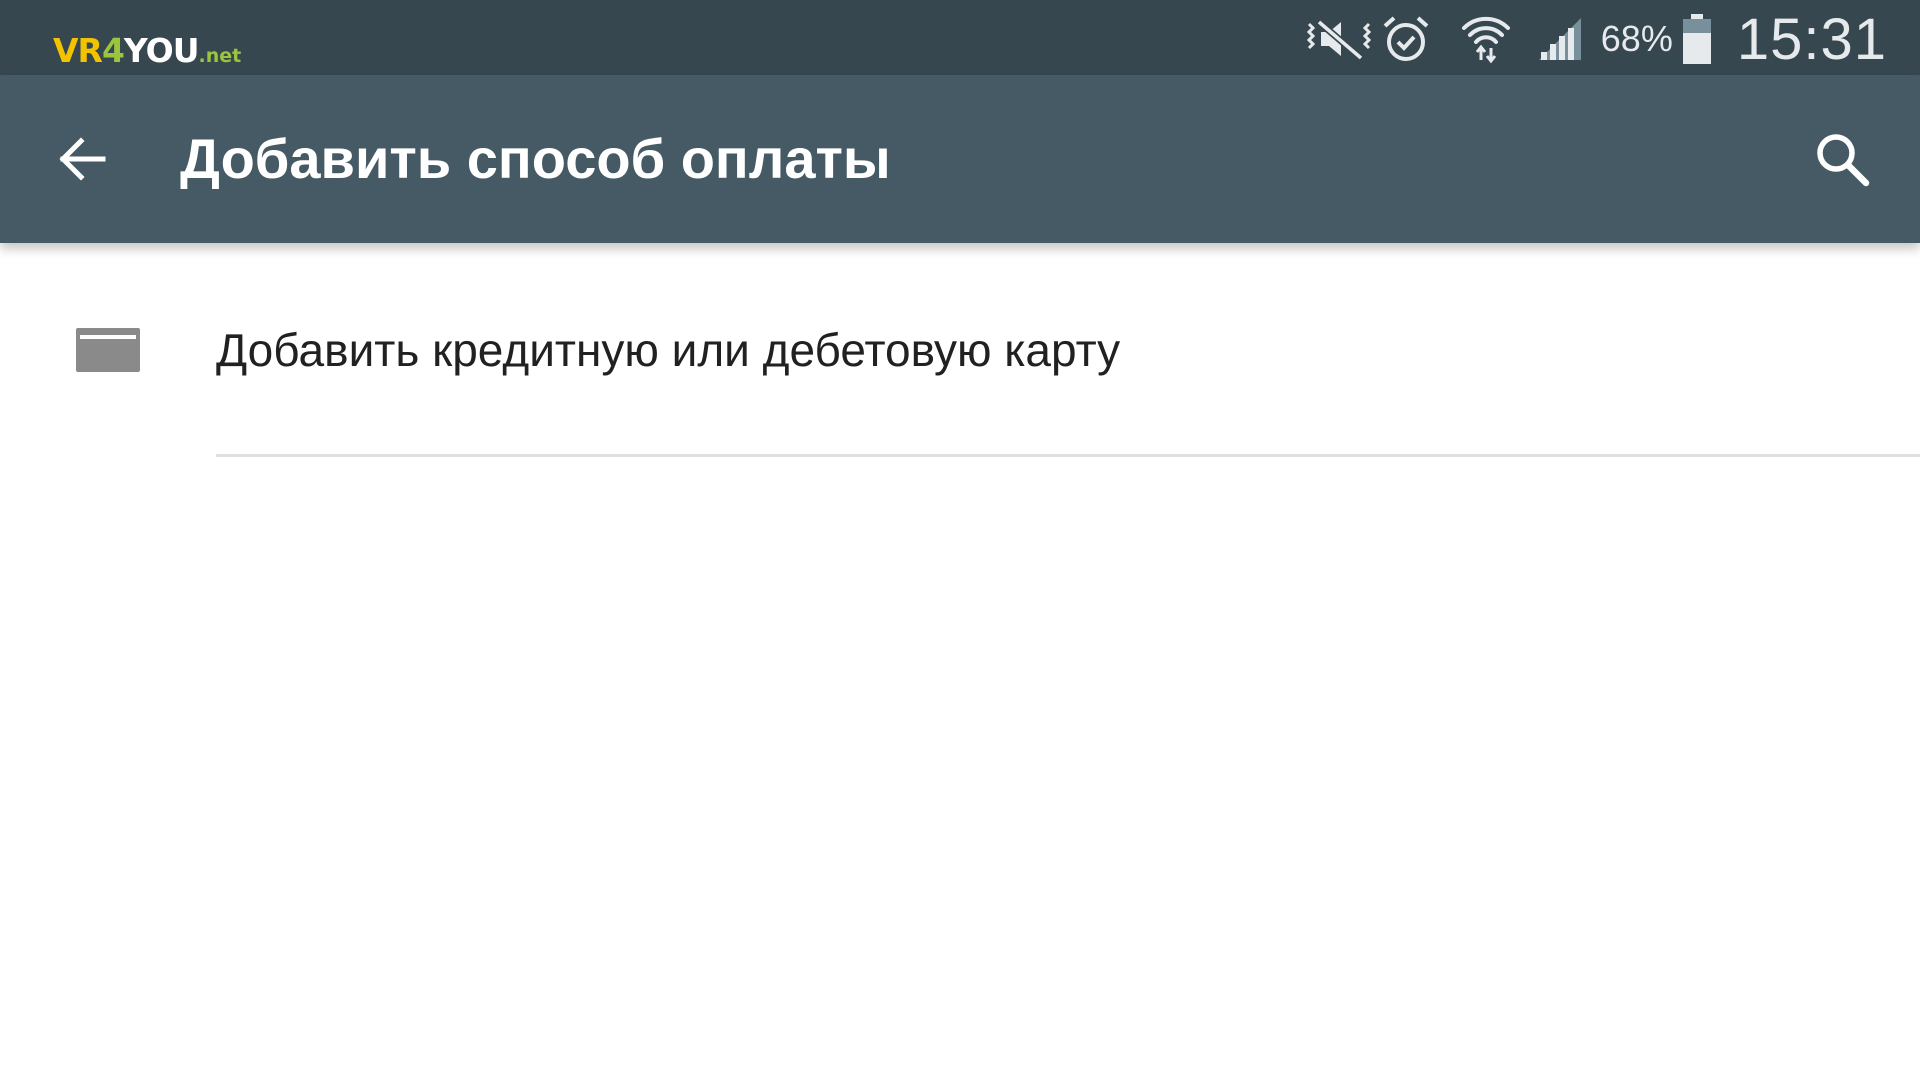  Describe the element at coordinates (1339, 39) in the screenshot. I see `mute-vibrate-icon` at that location.